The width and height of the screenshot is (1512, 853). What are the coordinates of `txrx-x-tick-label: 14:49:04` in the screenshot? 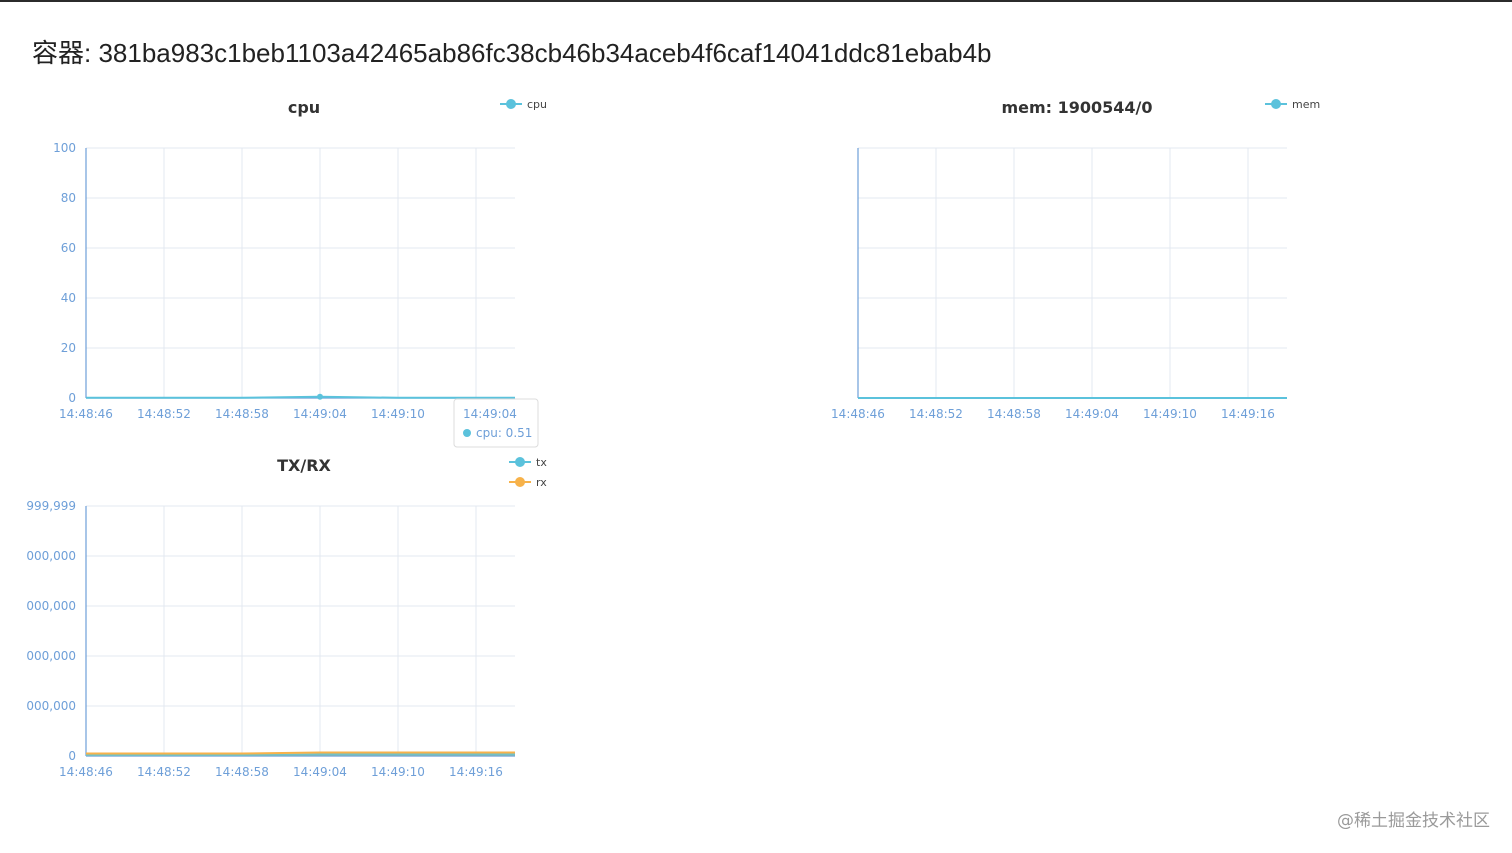 It's located at (320, 772).